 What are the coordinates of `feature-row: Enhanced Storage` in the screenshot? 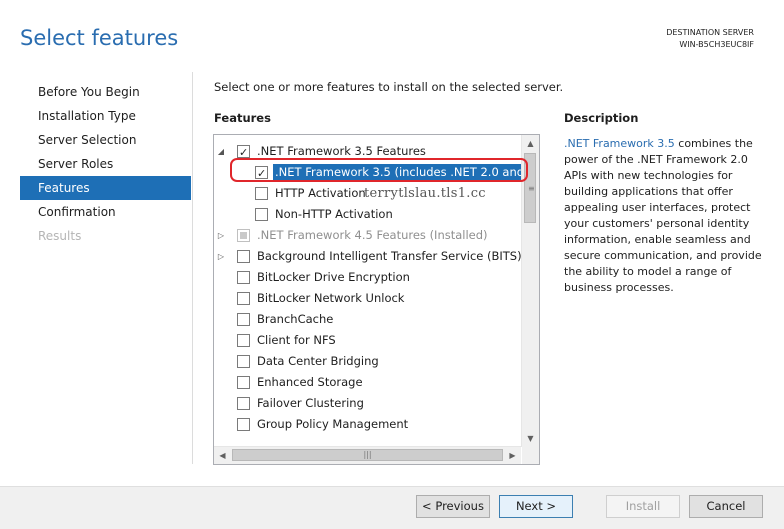 It's located at (366, 382).